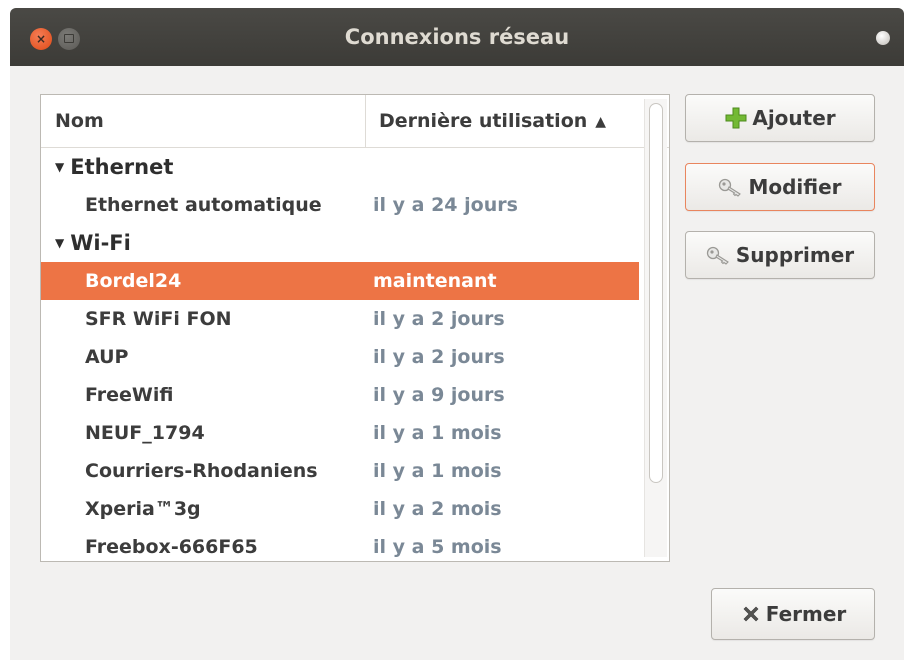  Describe the element at coordinates (203, 205) in the screenshot. I see `connection-name: Ethernet automatique` at that location.